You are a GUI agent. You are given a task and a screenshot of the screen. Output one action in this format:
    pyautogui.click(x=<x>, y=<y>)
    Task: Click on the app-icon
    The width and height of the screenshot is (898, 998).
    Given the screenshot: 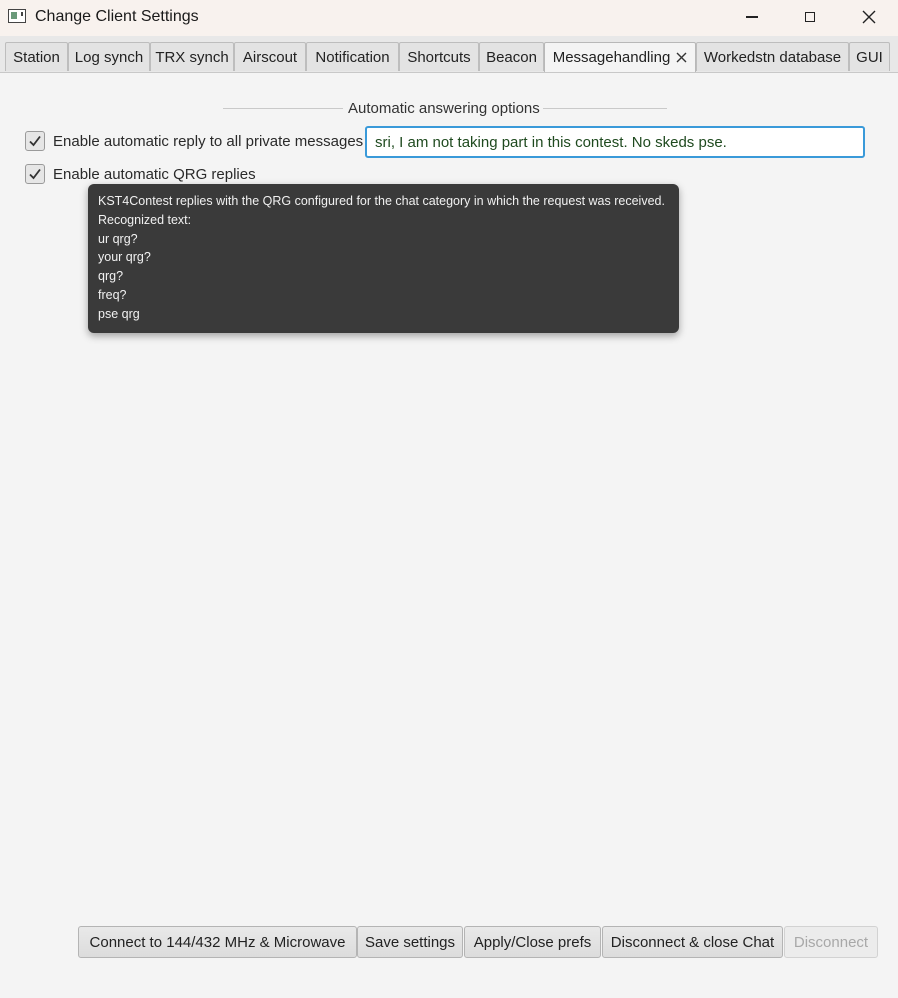 What is the action you would take?
    pyautogui.click(x=17, y=16)
    